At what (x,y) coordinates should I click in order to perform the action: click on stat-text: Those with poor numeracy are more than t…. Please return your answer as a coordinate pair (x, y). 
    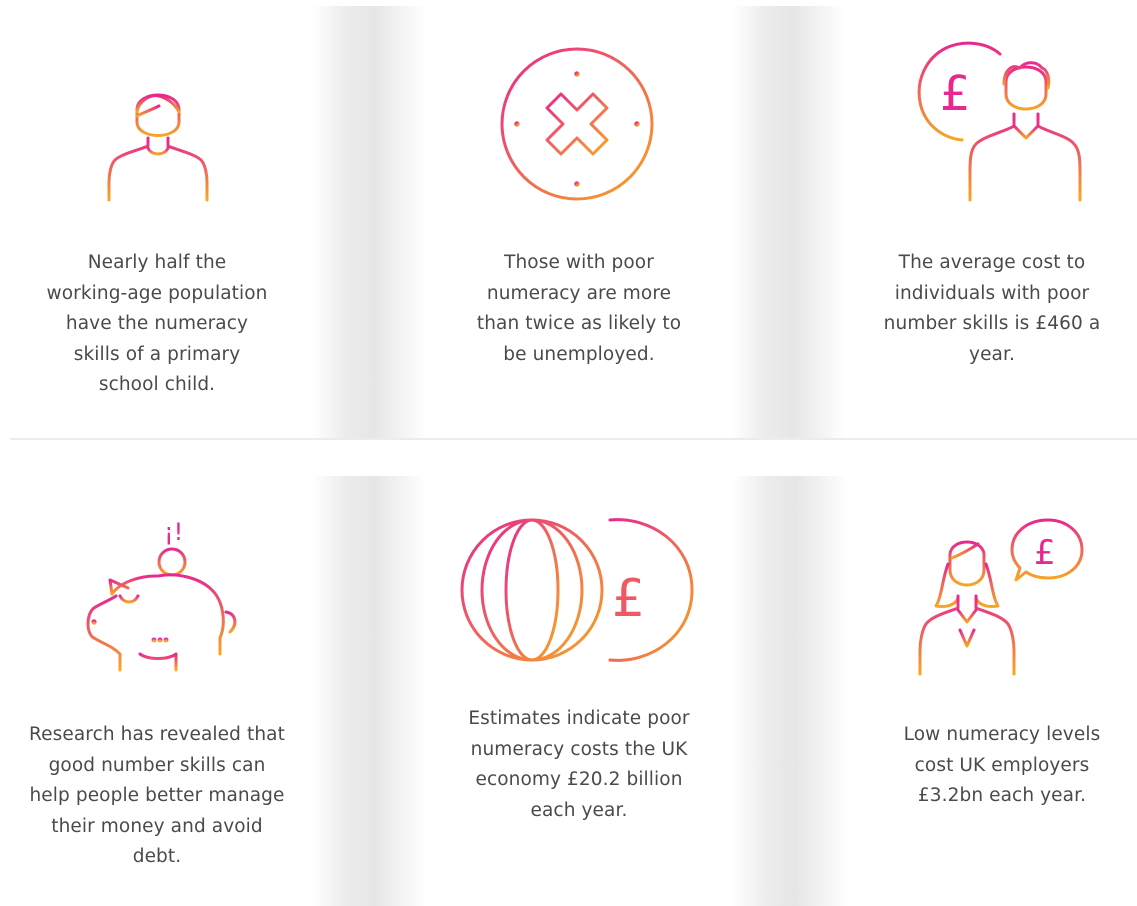
    Looking at the image, I should click on (579, 308).